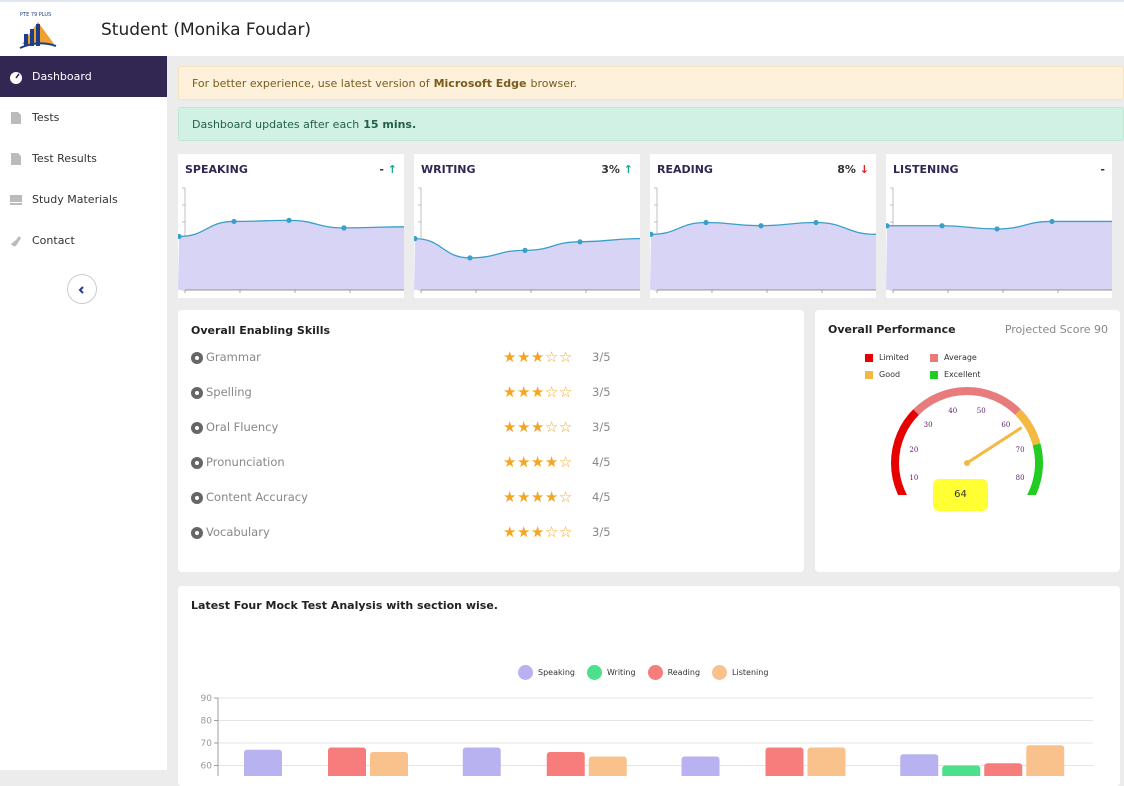  Describe the element at coordinates (480, 83) in the screenshot. I see `notice-browser-name: Microsoft Edge` at that location.